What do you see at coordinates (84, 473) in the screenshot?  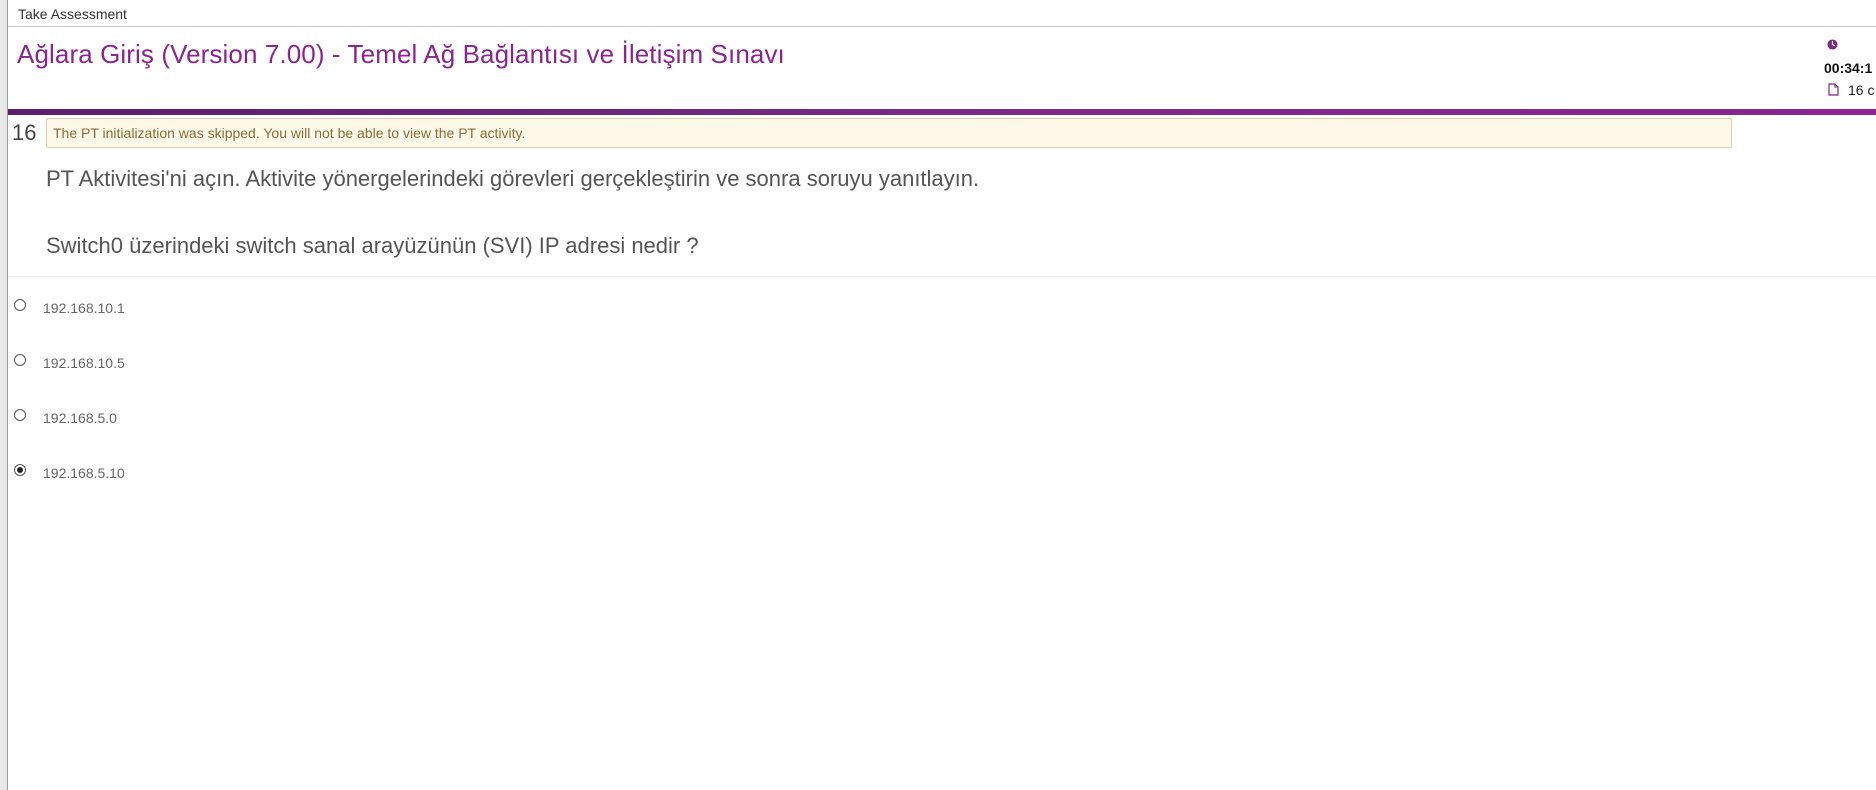 I see `answer-label: 192.168.5.10` at bounding box center [84, 473].